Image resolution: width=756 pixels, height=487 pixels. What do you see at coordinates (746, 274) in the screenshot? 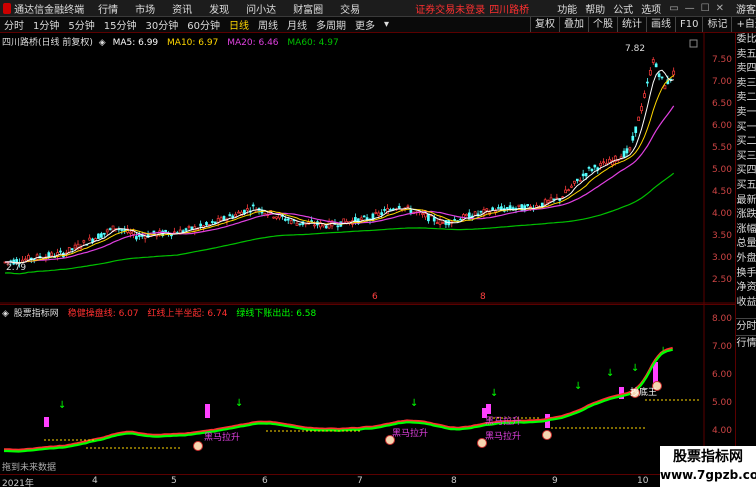
I see `quote-item: 换手` at bounding box center [746, 274].